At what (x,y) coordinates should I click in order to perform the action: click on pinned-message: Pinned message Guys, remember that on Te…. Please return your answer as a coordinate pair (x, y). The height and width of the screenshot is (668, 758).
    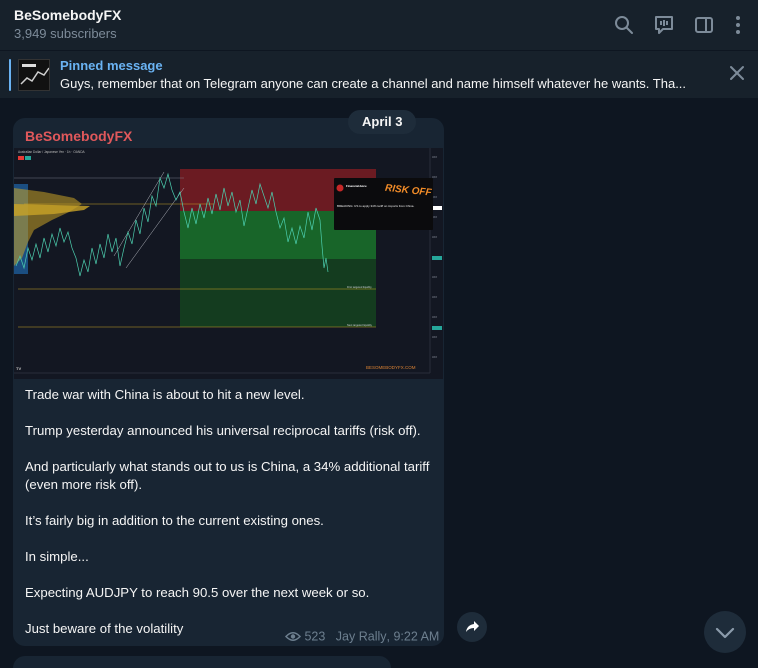
    Looking at the image, I should click on (379, 74).